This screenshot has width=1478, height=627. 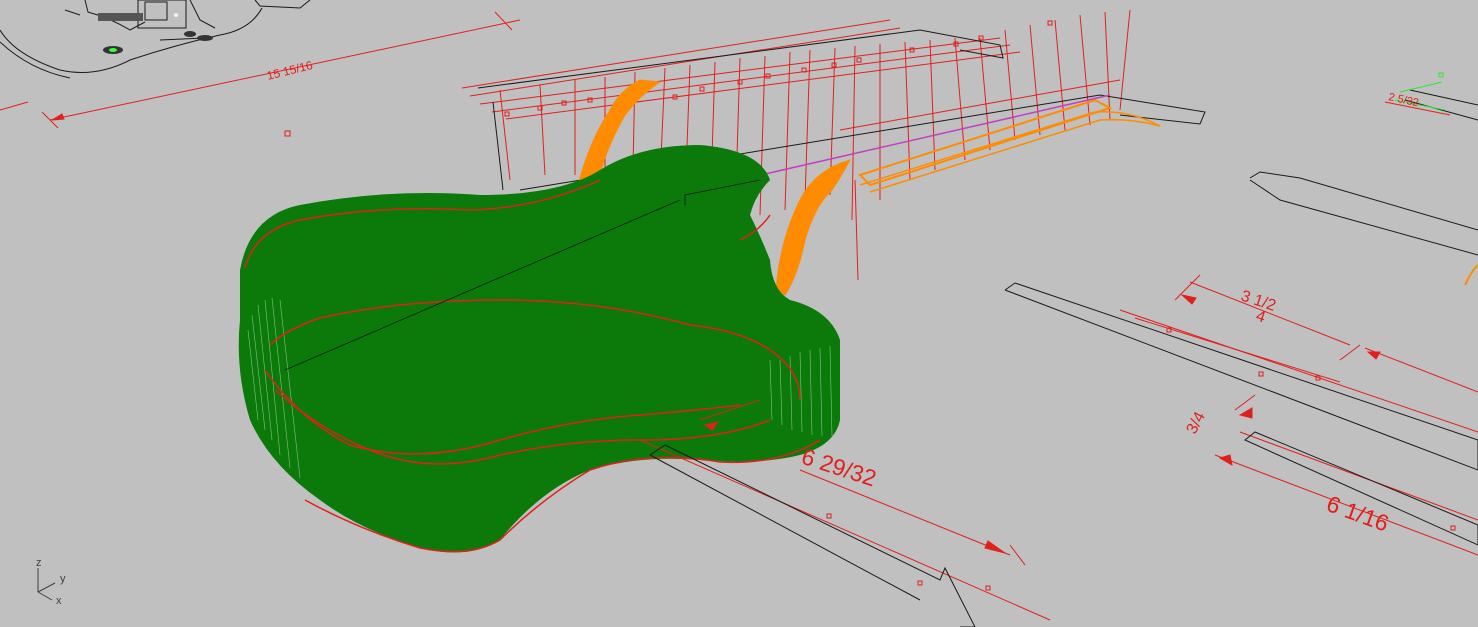 I want to click on headstock-width-label: 3/4, so click(x=1196, y=423).